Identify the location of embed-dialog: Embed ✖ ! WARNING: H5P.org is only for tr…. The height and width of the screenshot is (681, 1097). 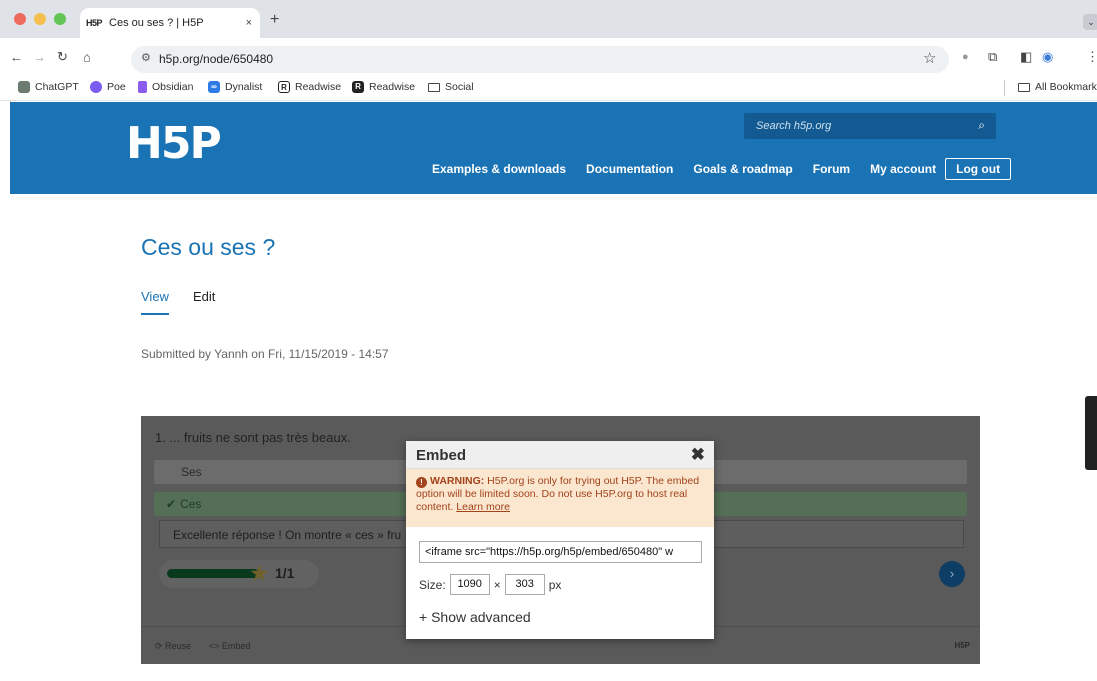
(560, 540).